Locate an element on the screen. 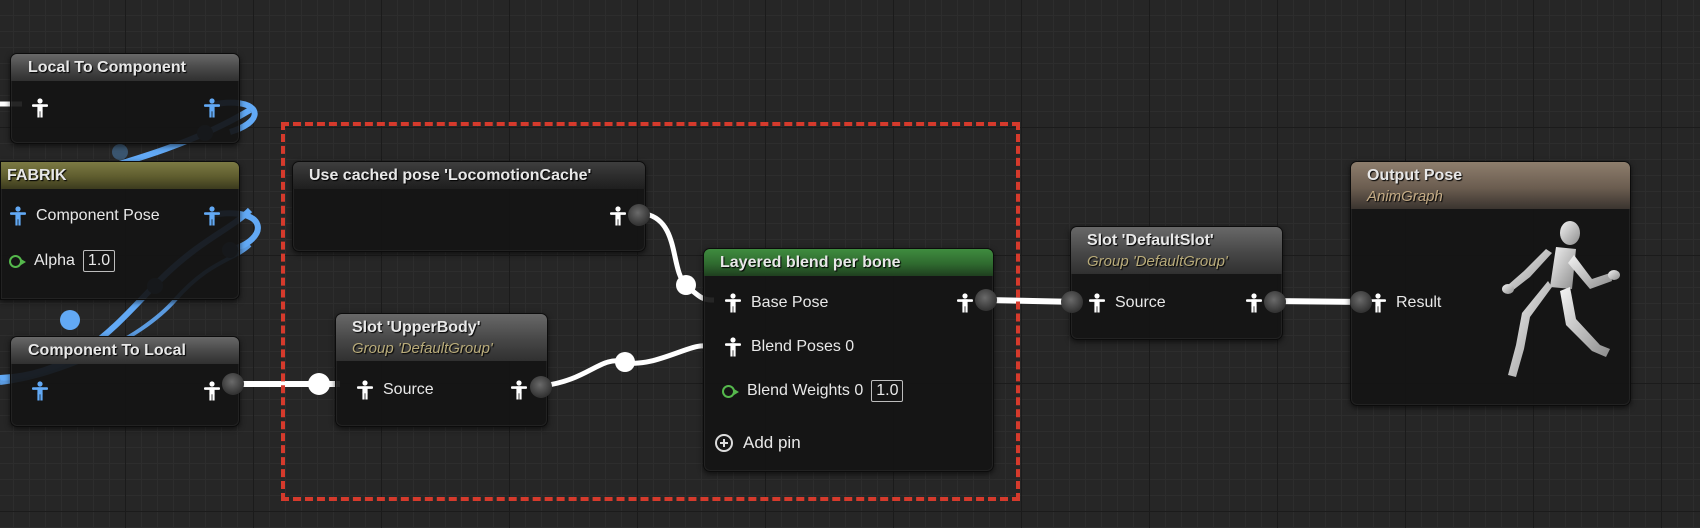  mannequin-icon is located at coordinates (1561, 299).